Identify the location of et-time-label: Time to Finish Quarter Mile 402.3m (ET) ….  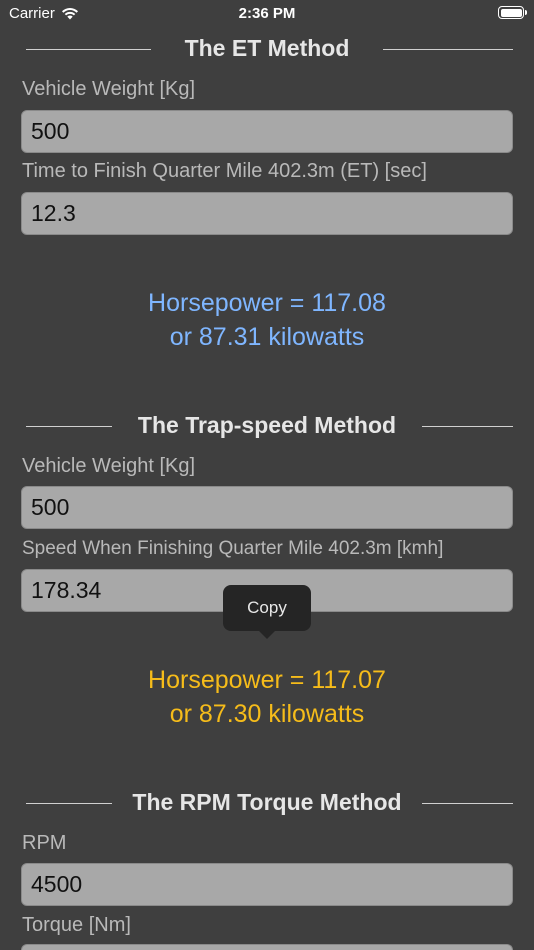
(224, 171).